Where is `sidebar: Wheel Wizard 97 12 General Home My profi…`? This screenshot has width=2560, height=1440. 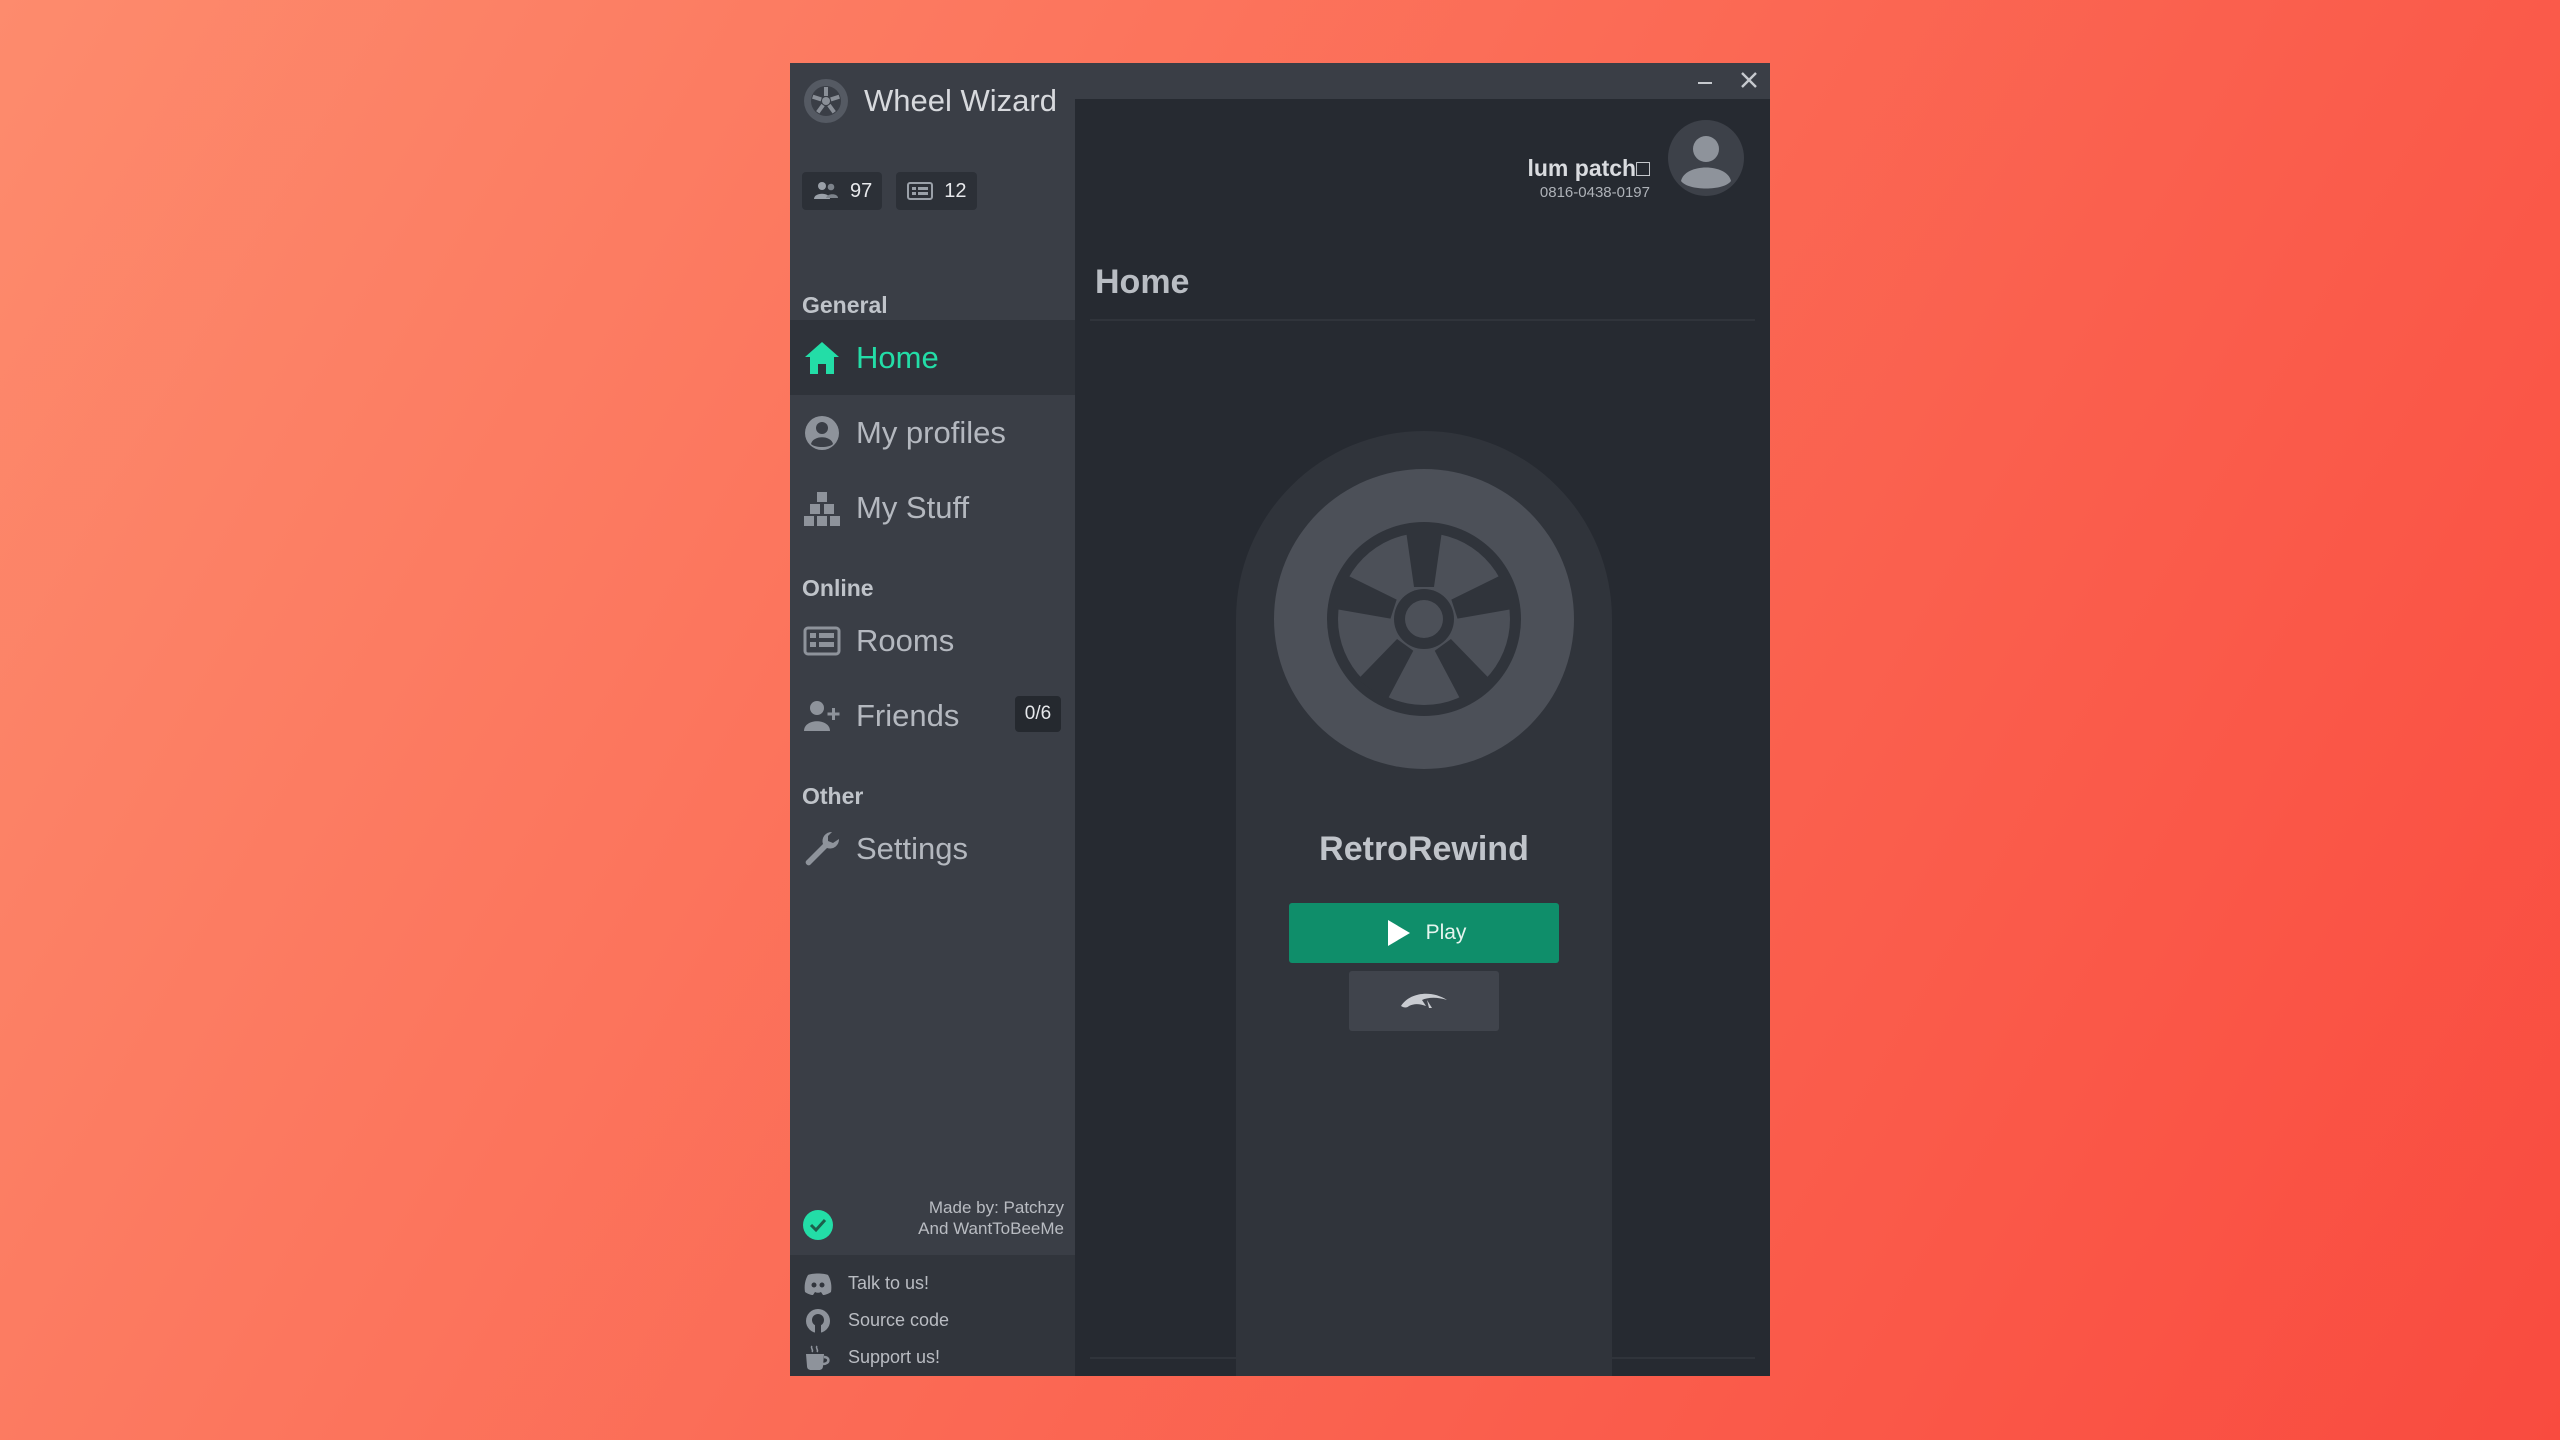
sidebar: Wheel Wizard 97 12 General Home My profi… is located at coordinates (932, 719).